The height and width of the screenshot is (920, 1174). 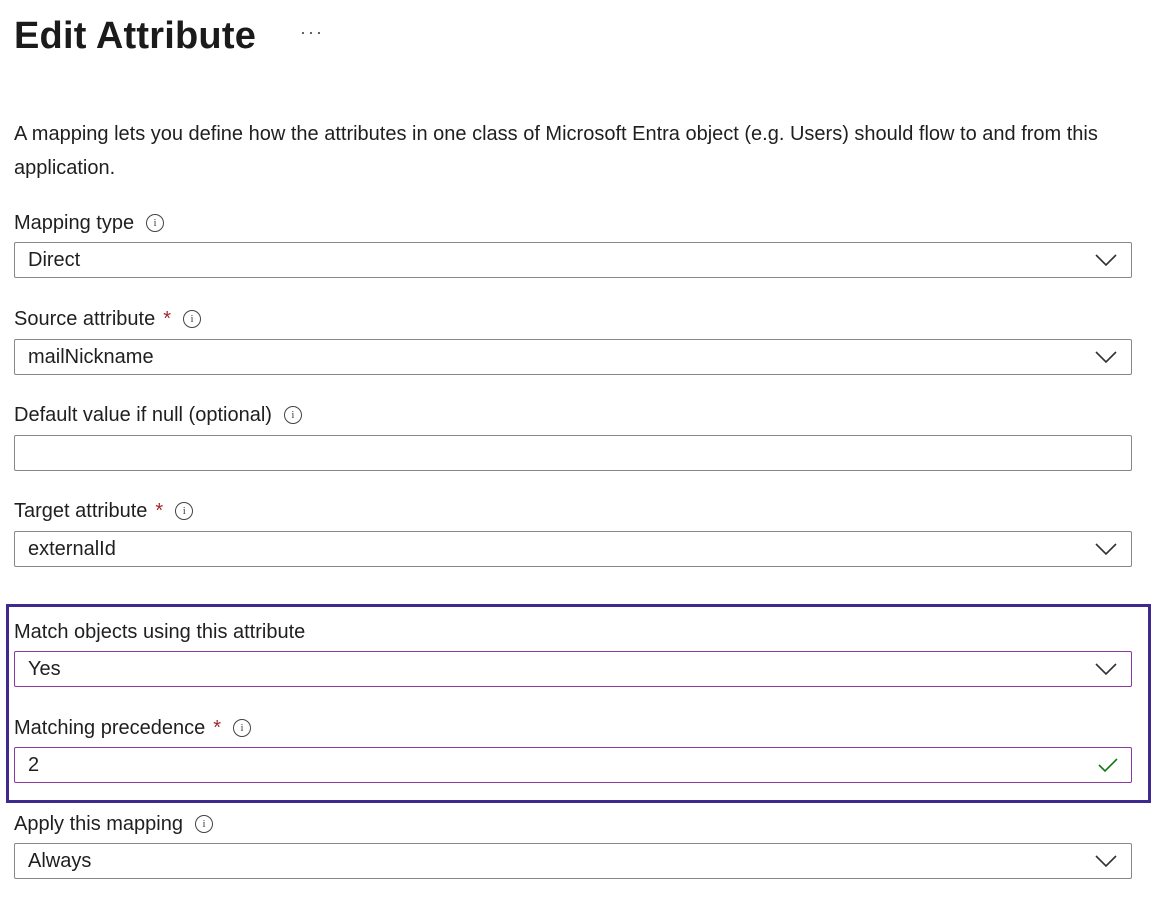 What do you see at coordinates (60, 860) in the screenshot?
I see `apply-mapping-value: Always` at bounding box center [60, 860].